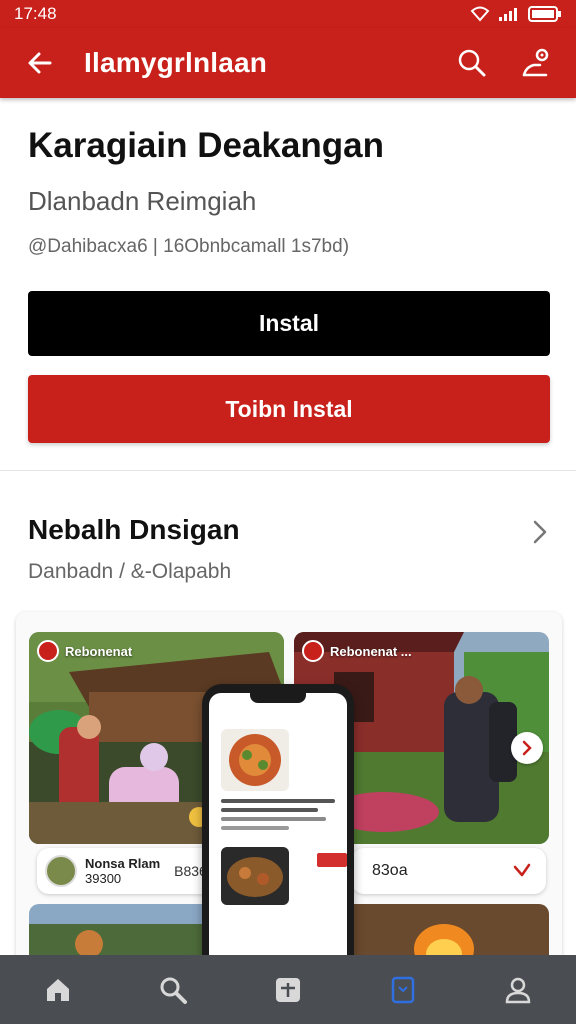 Image resolution: width=576 pixels, height=1024 pixels. I want to click on recipe-name: Nonsa Rlam, so click(123, 863).